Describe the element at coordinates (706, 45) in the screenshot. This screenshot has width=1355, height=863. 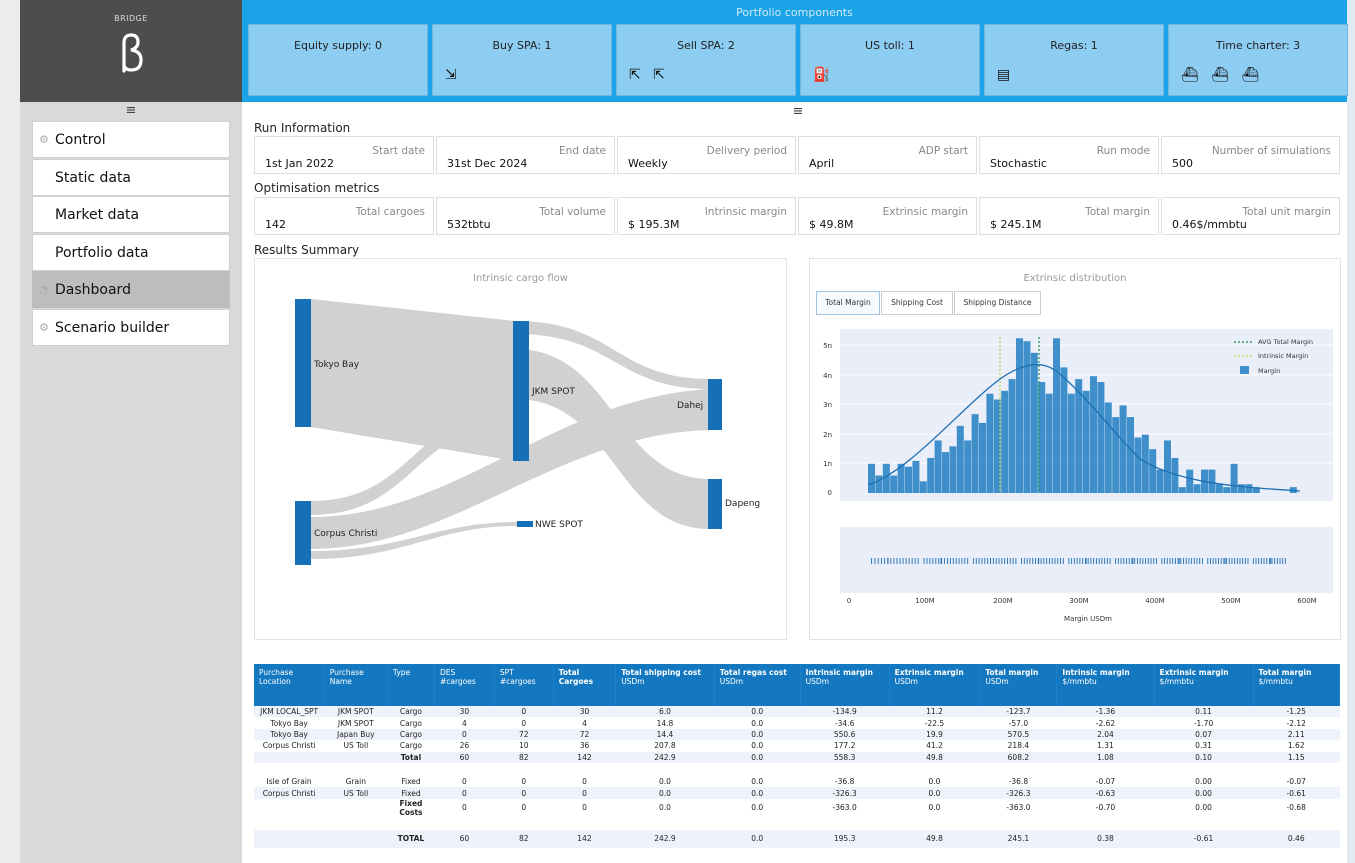
I see `card-label: Sell SPA: 2` at that location.